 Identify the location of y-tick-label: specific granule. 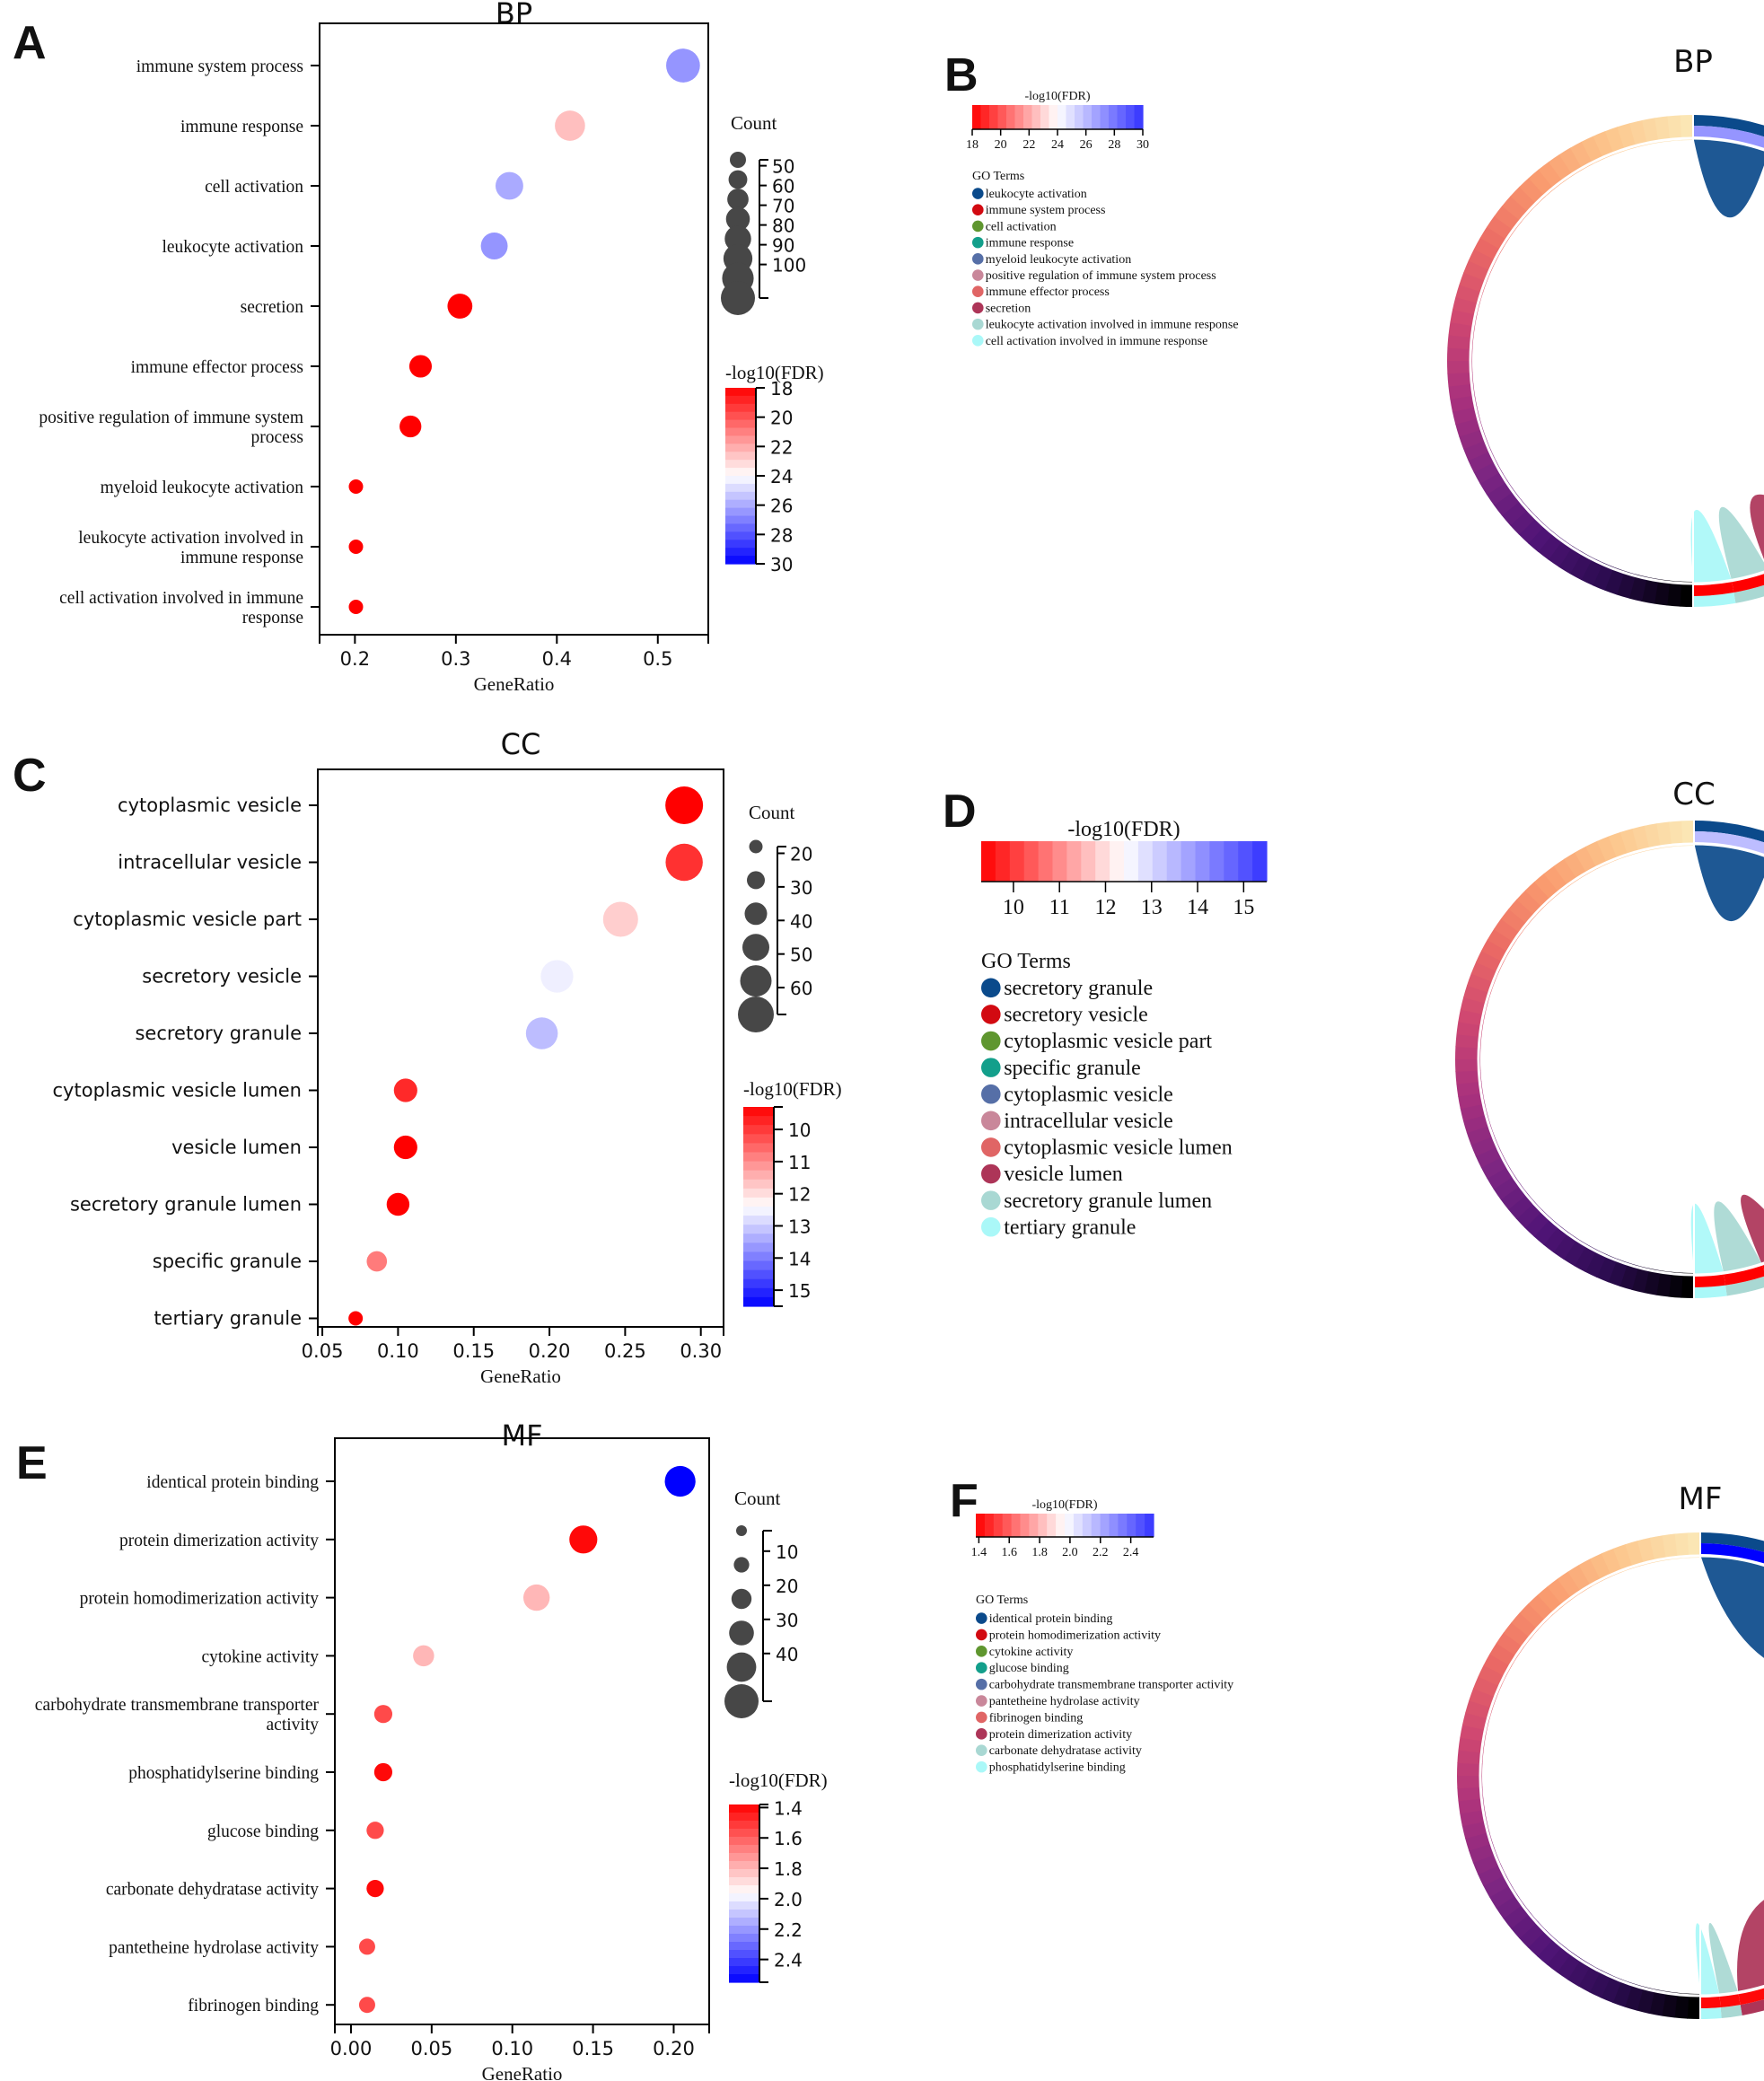
(228, 1261).